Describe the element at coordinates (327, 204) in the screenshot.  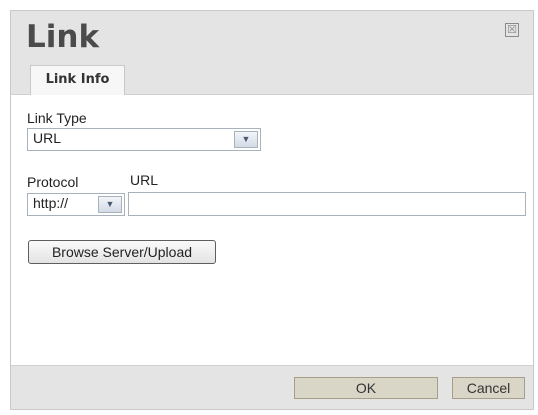
I see `url-input` at that location.